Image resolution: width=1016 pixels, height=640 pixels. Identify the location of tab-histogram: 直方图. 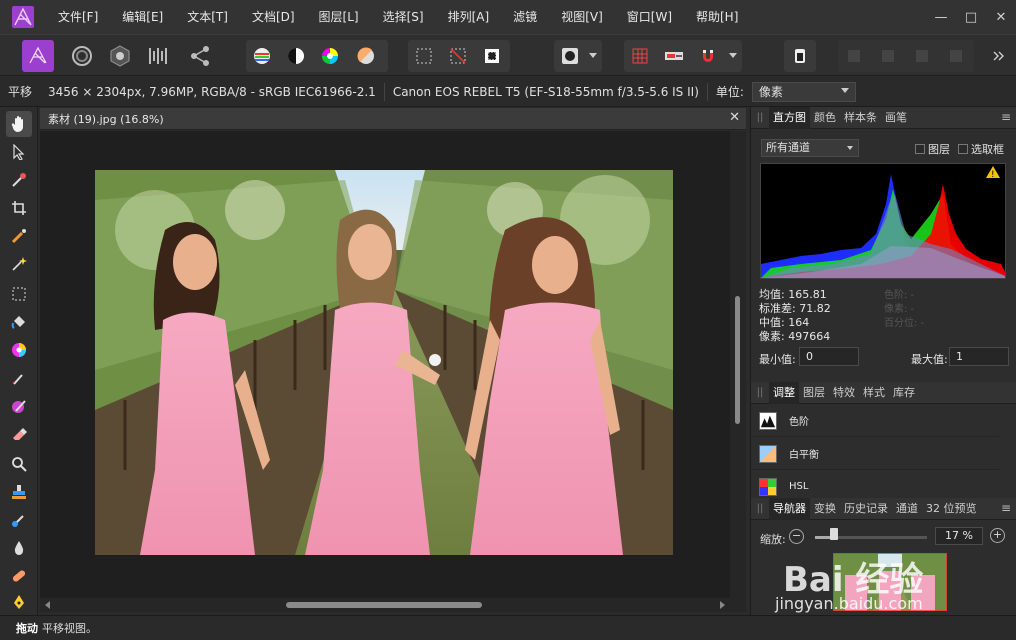
(789, 117).